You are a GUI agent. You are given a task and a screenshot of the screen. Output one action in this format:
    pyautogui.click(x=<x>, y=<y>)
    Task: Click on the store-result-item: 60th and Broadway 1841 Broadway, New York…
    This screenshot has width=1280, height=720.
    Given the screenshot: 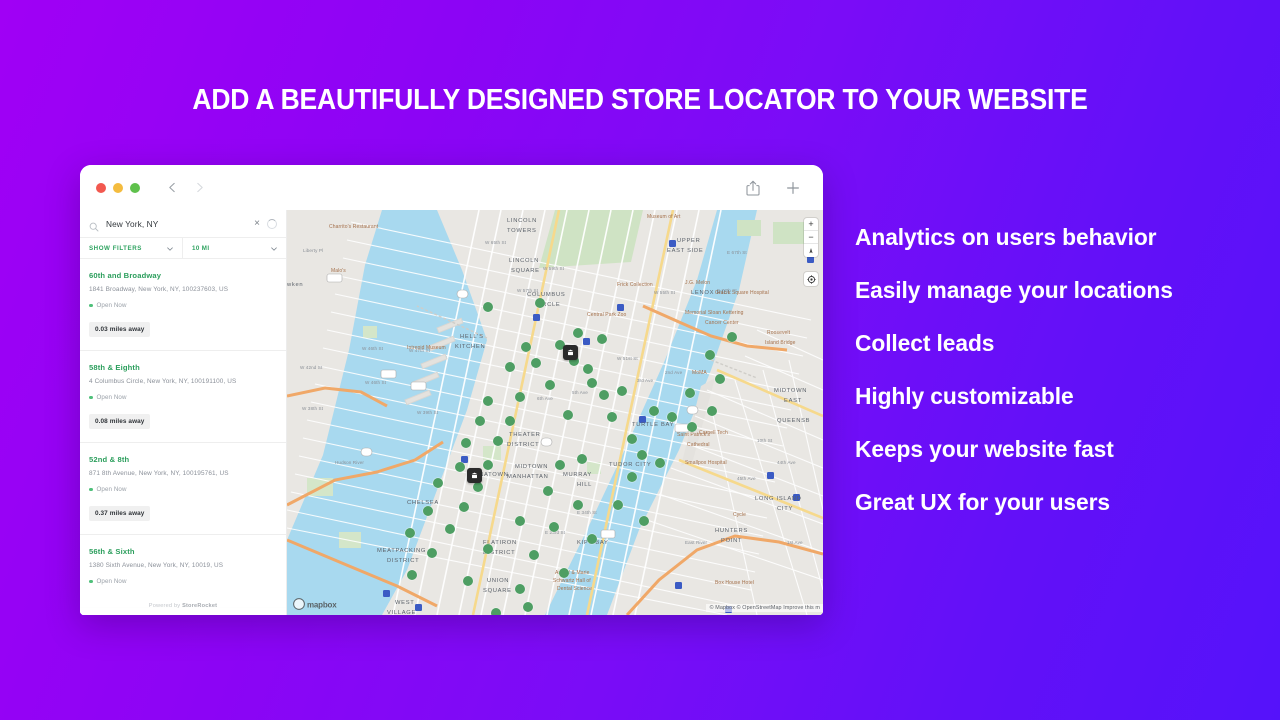 What is the action you would take?
    pyautogui.click(x=183, y=305)
    